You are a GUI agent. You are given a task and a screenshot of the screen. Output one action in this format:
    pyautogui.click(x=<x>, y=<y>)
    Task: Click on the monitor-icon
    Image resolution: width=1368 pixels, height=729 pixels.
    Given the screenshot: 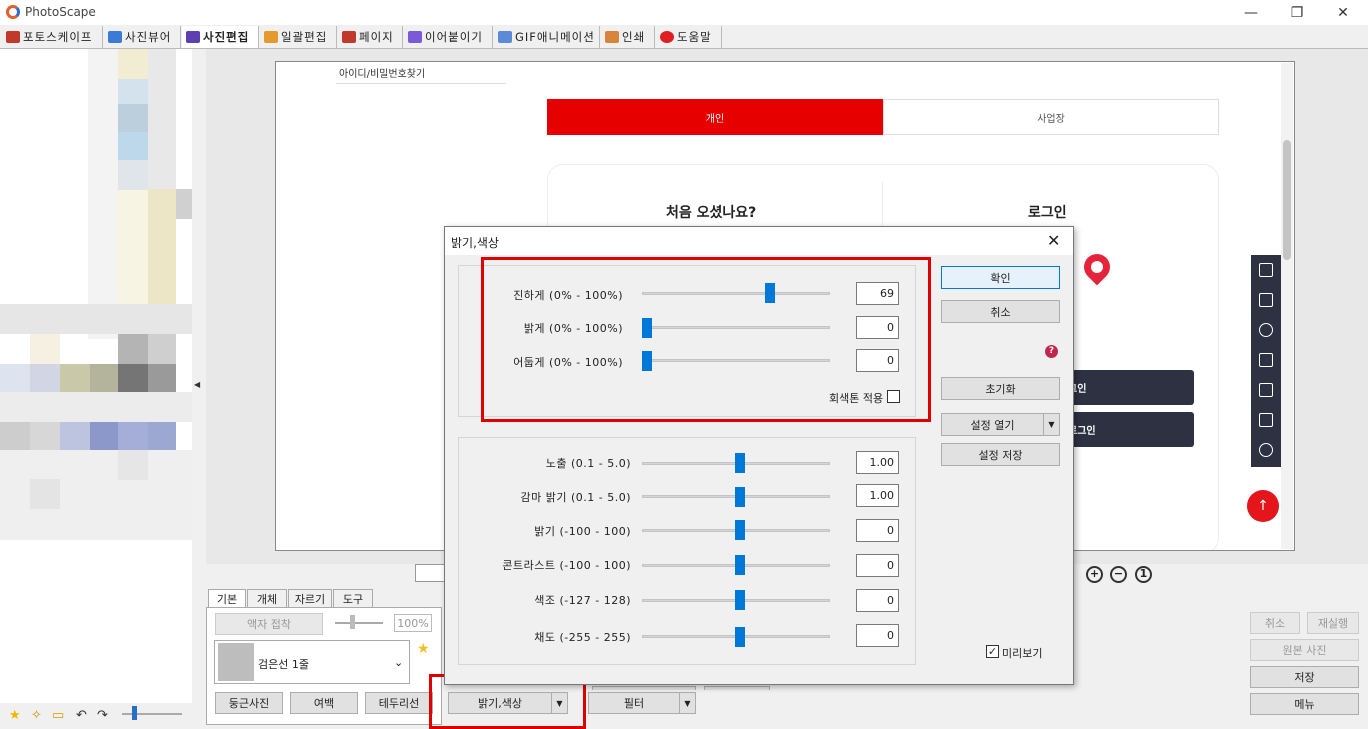 What is the action you would take?
    pyautogui.click(x=1266, y=300)
    